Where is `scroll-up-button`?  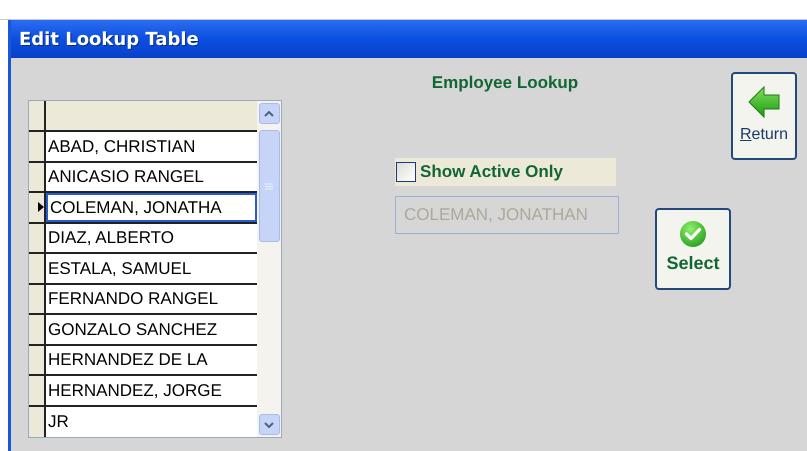 scroll-up-button is located at coordinates (269, 113).